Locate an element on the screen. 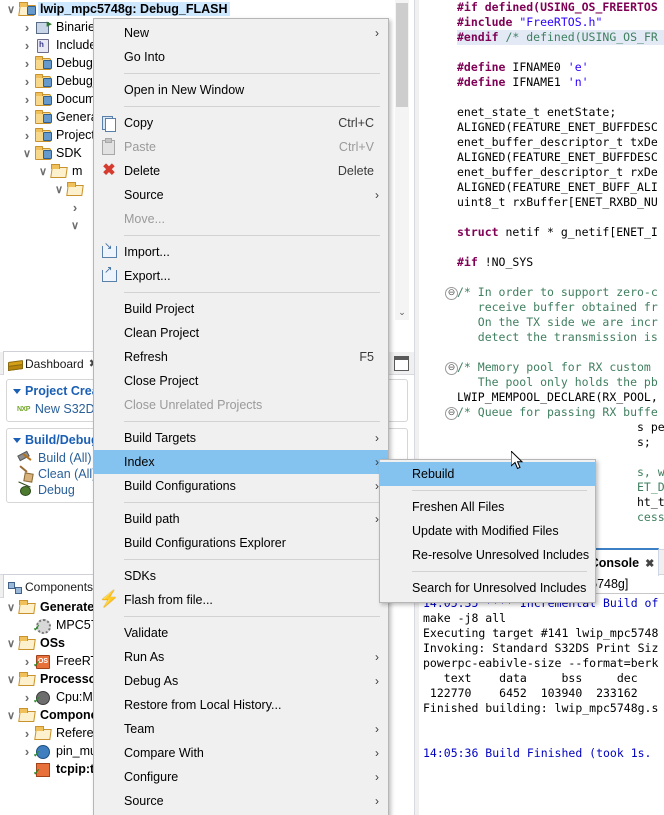 This screenshot has width=664, height=815. menu-item-search-for-unresolved-includes: Search for Unresolved Includes is located at coordinates (487, 588).